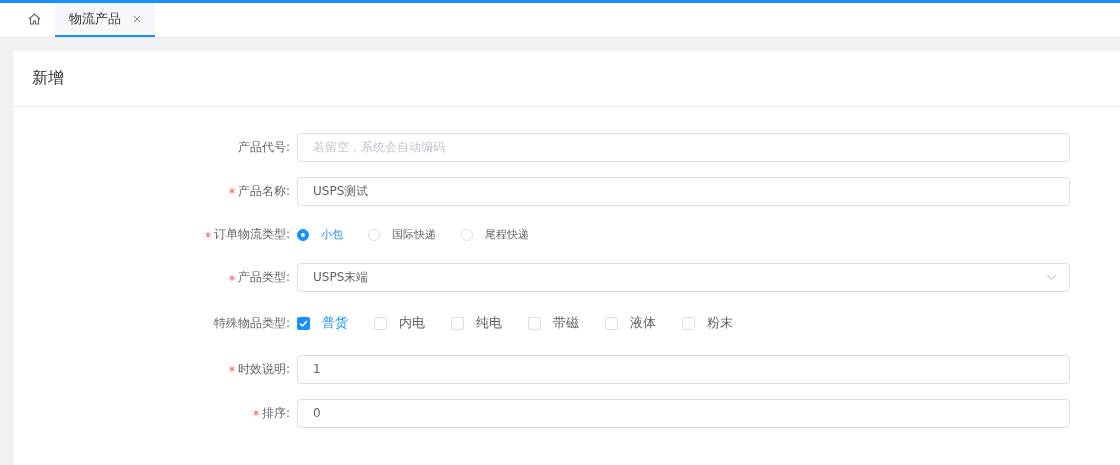 The image size is (1120, 465). Describe the element at coordinates (399, 323) in the screenshot. I see `checkbox-option: 内电` at that location.